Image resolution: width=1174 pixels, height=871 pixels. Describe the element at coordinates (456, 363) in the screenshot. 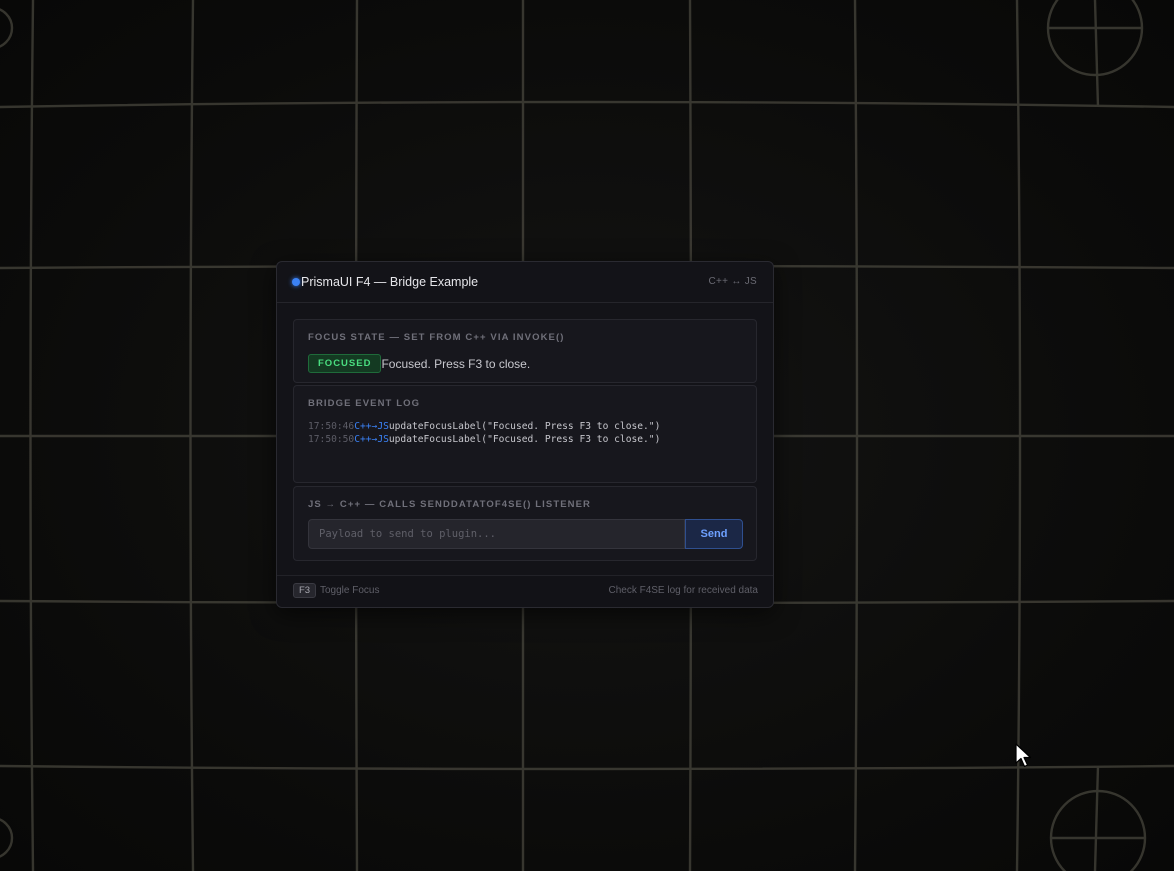

I see `focus-status-text: Focused. Press F3 to close.` at that location.